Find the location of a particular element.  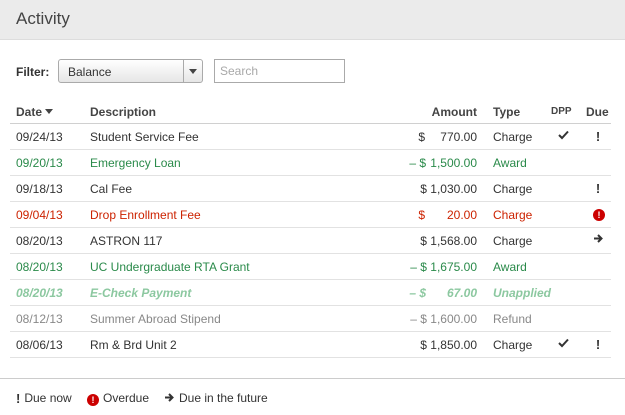

row-description: Summer Abroad Stipend is located at coordinates (155, 319).